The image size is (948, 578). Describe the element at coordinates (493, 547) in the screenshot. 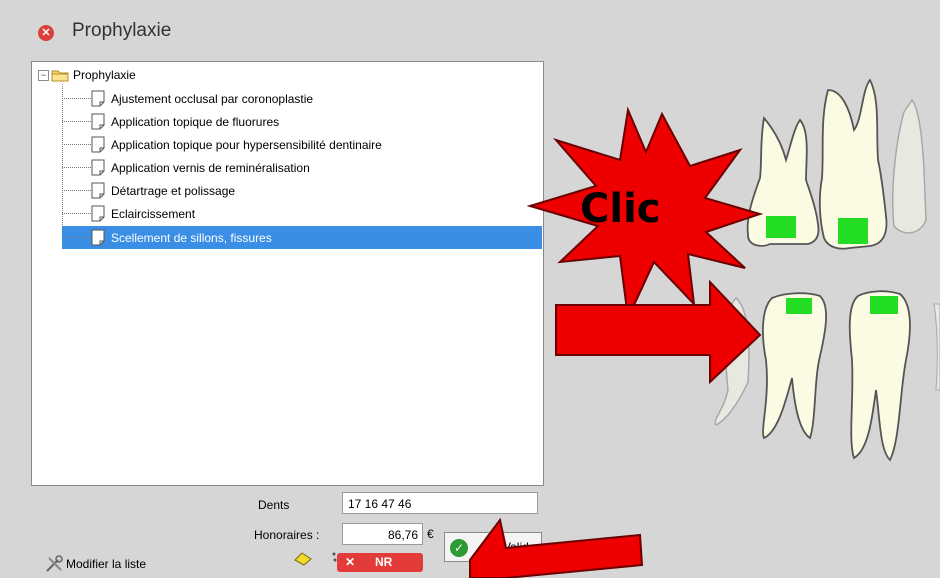

I see `valider-button: ✓ Valider` at that location.